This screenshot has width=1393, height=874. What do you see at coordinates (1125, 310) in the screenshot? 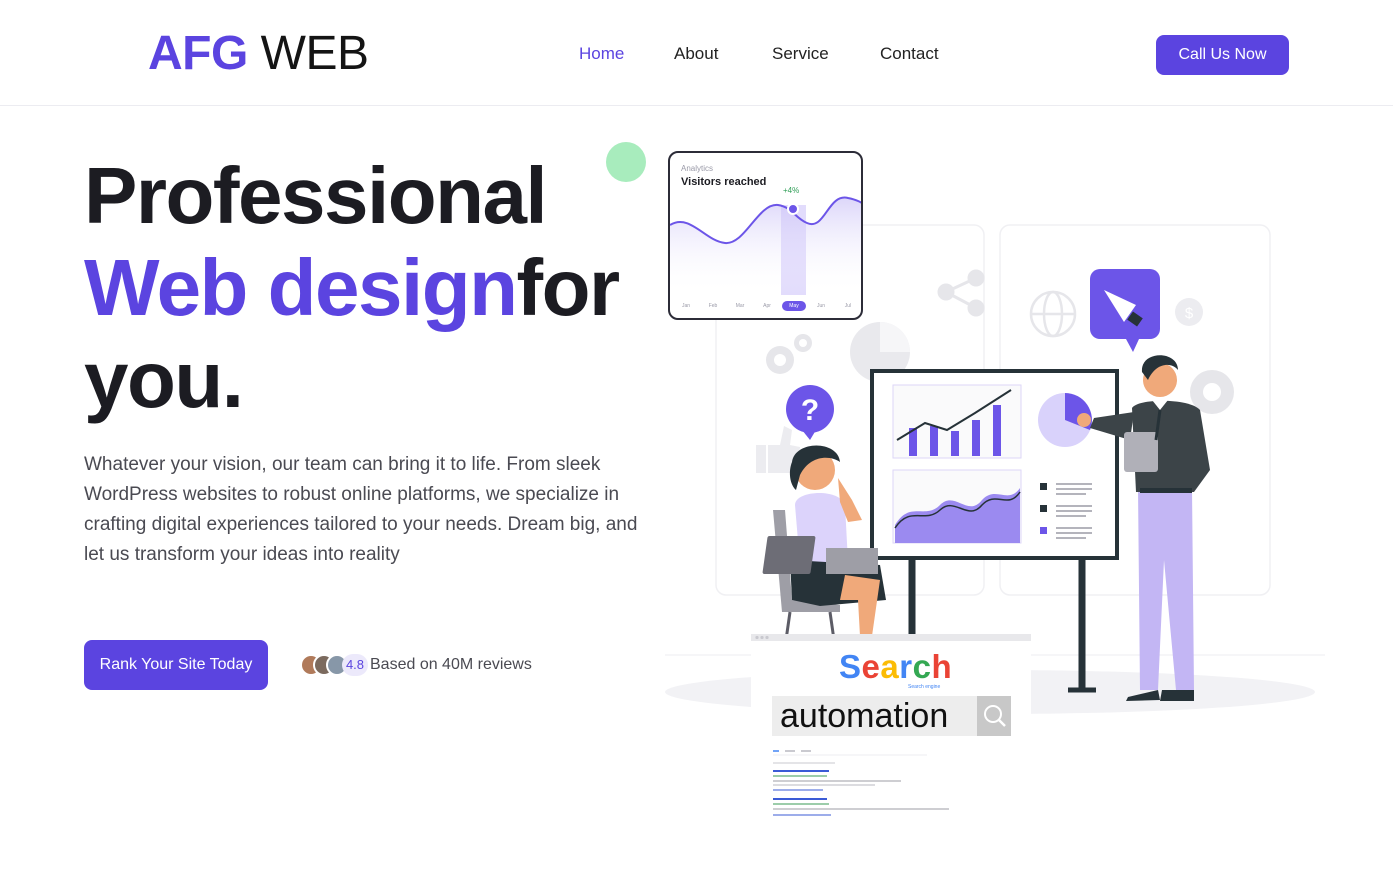
I see `megaphone-icon` at bounding box center [1125, 310].